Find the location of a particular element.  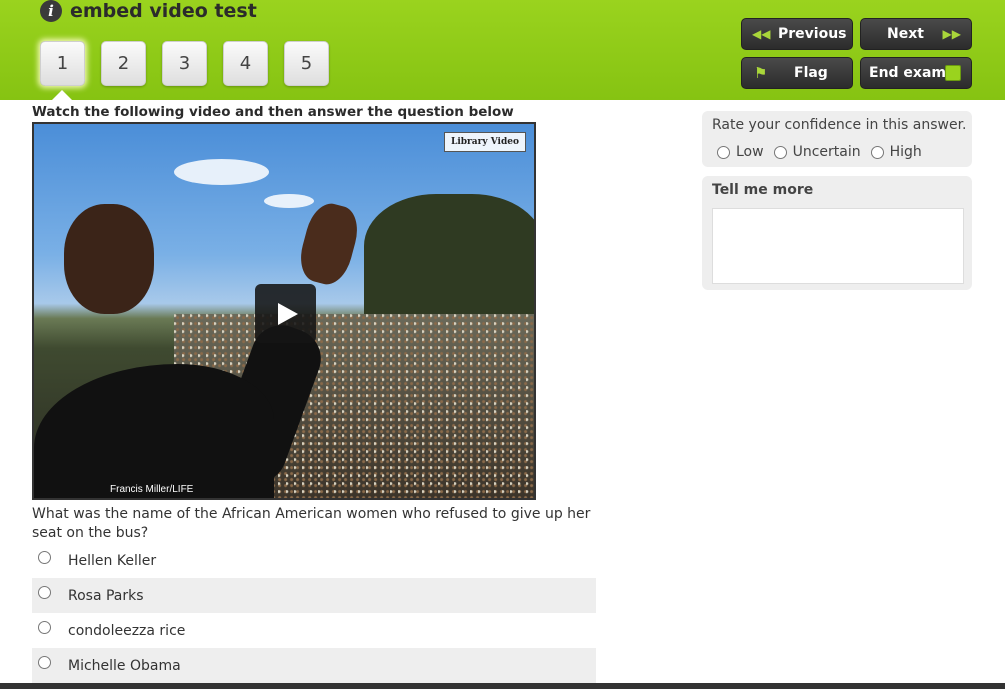

answer-option: Rosa Parks is located at coordinates (314, 595).